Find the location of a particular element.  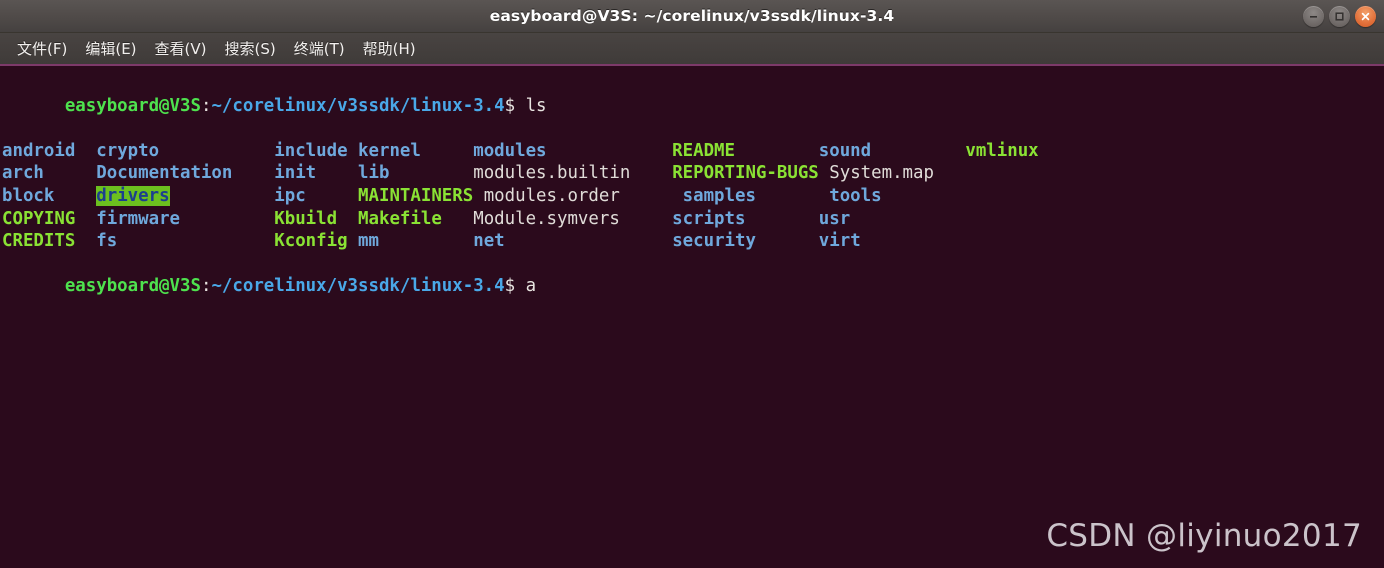

ls-entry: usr is located at coordinates (834, 219).